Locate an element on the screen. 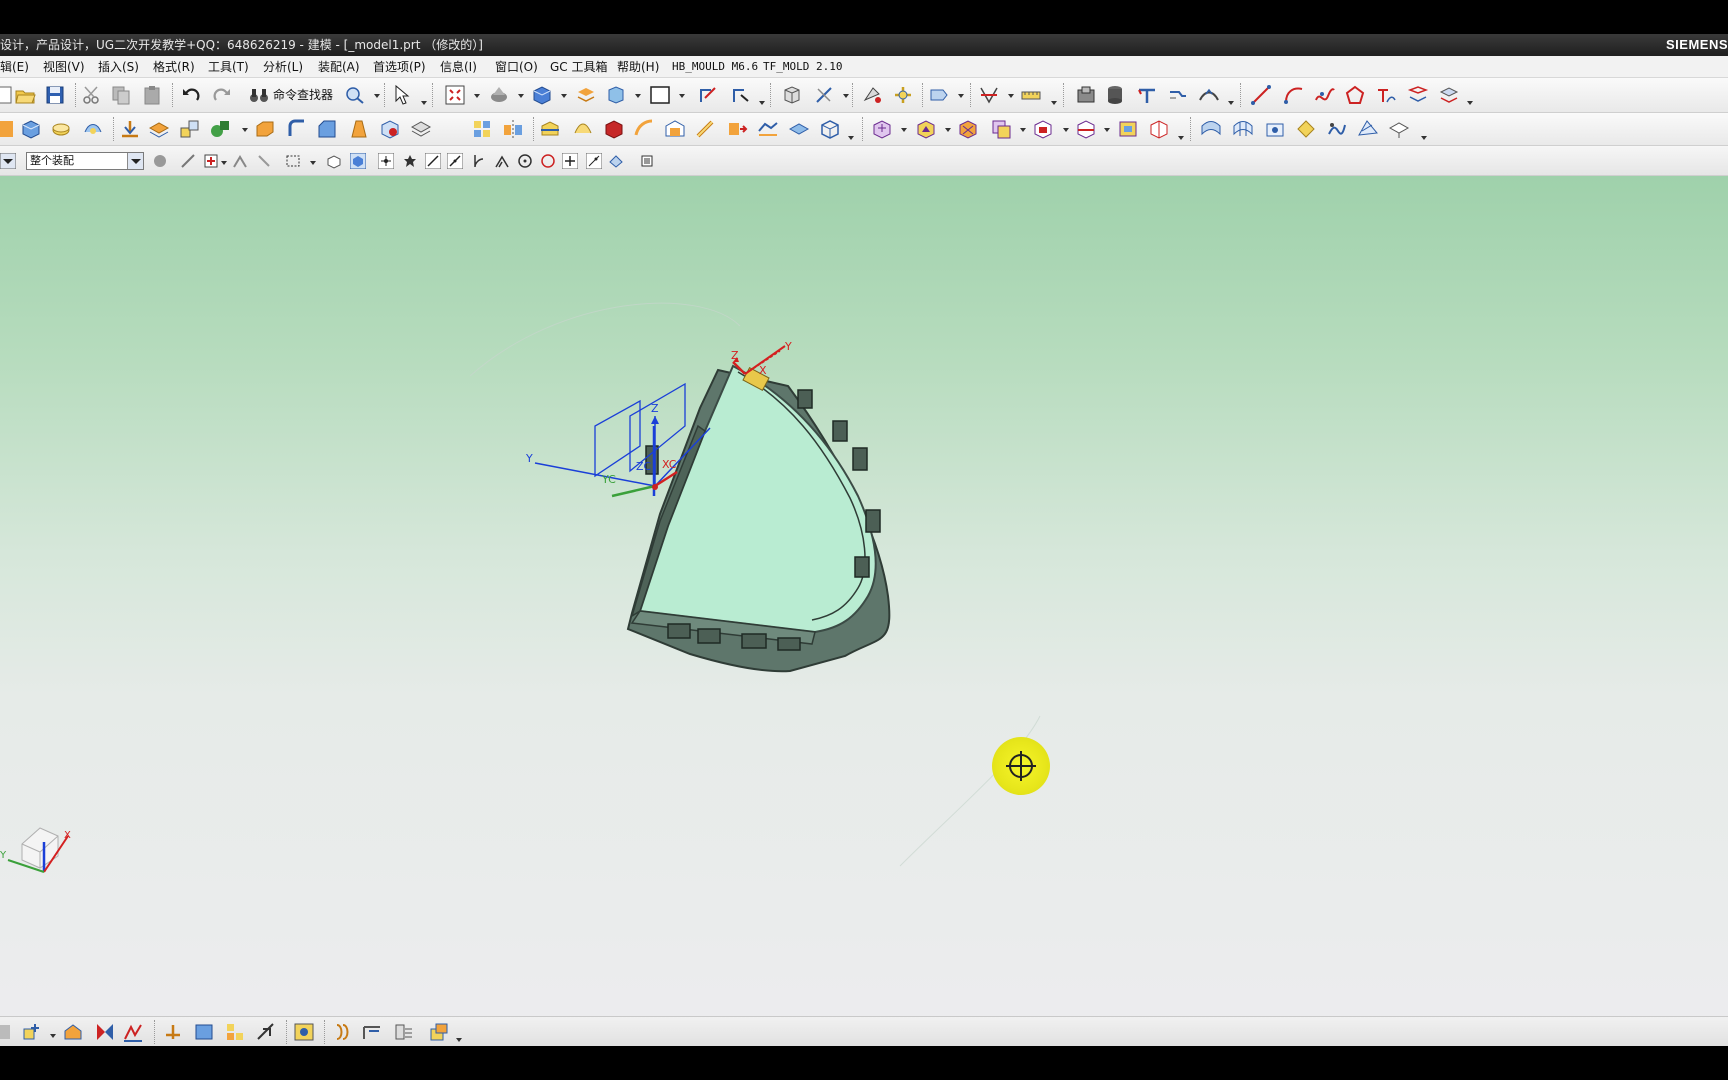  menu-view: 视图(V) is located at coordinates (64, 66).